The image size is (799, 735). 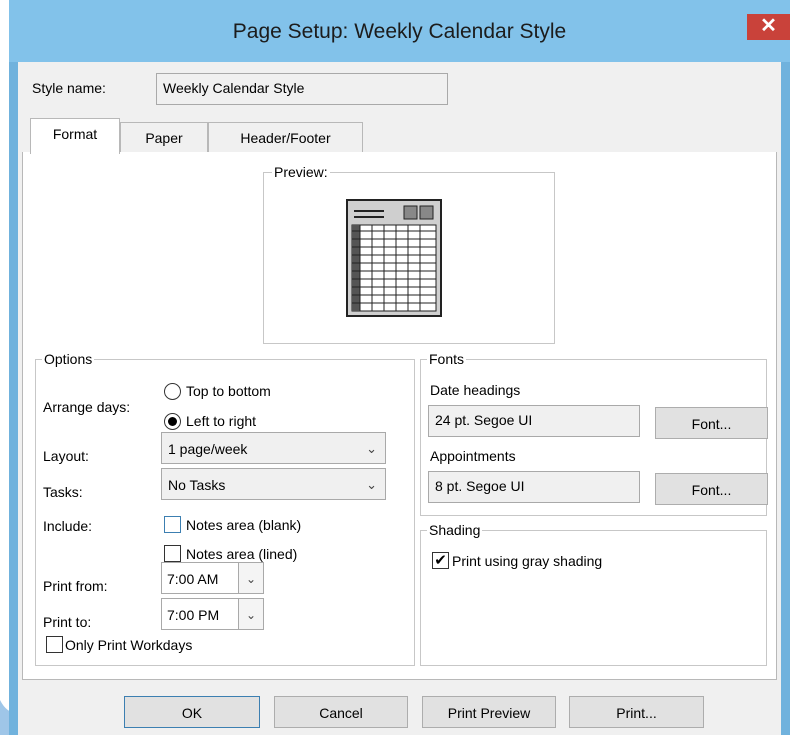 I want to click on style-name-label: Style name:, so click(x=69, y=88).